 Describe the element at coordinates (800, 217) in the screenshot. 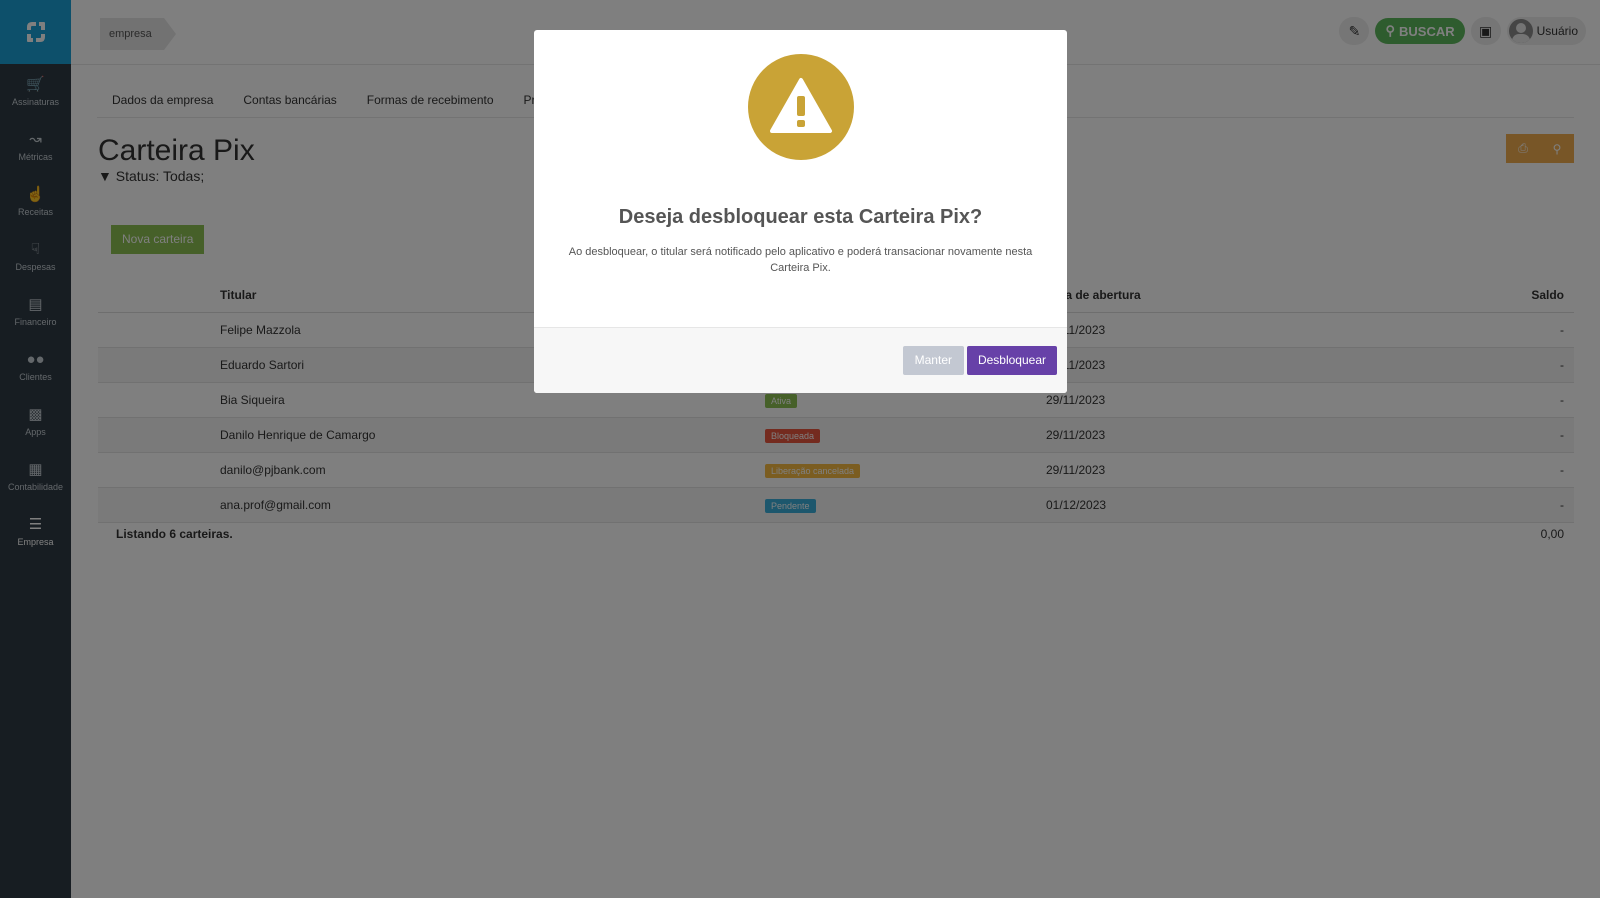

I see `dialog-title: Deseja desbloquear esta Carteira Pix?` at that location.